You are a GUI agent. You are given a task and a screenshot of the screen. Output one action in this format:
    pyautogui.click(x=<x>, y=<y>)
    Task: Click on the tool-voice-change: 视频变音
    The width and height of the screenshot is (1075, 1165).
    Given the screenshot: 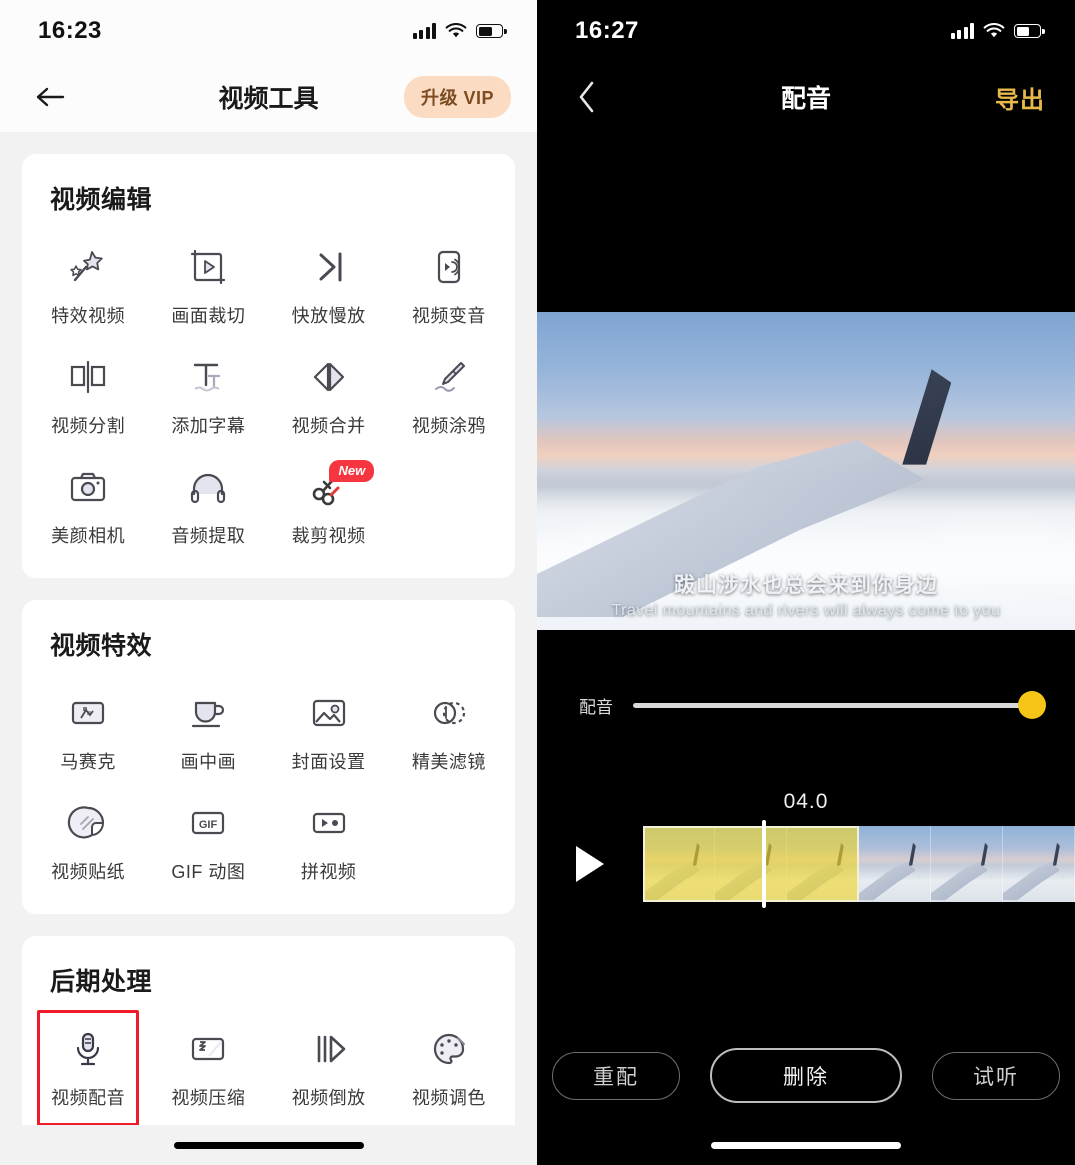 What is the action you would take?
    pyautogui.click(x=449, y=281)
    